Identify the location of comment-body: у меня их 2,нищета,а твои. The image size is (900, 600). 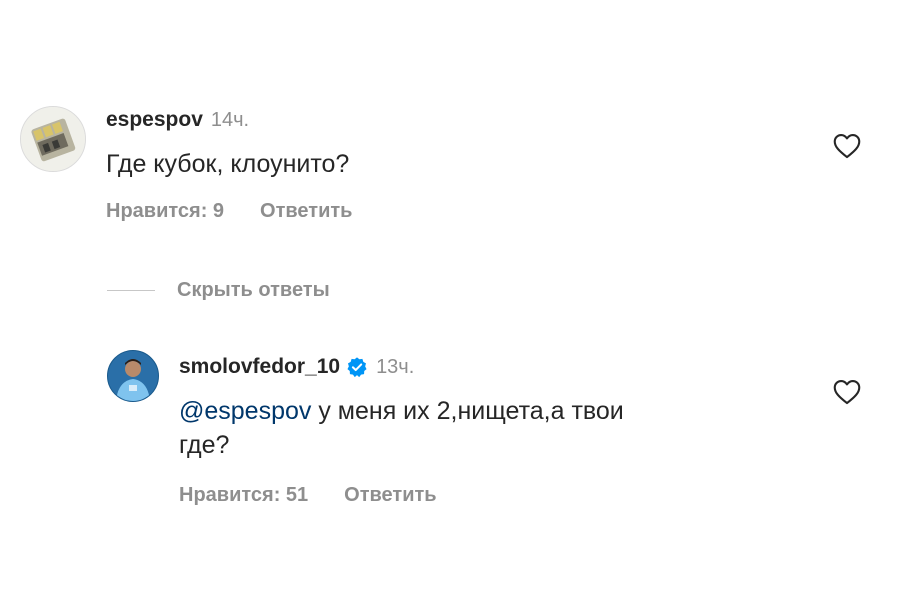
(467, 411).